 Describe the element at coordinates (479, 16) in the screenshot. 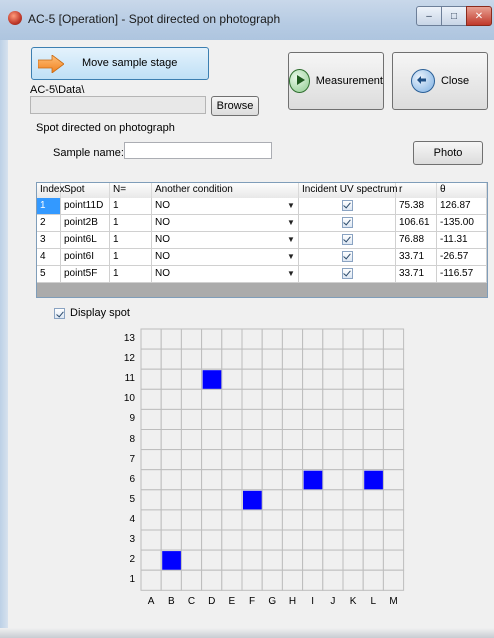

I see `window-close-button: ✕` at that location.